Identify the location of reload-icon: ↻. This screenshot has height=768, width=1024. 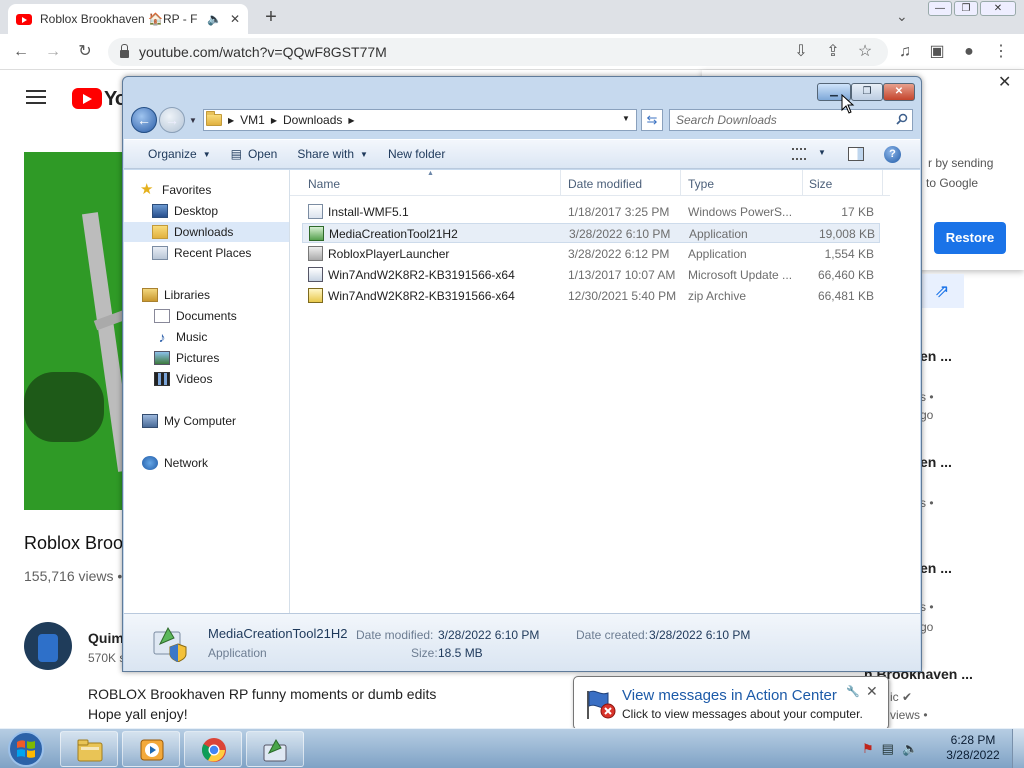
(85, 53).